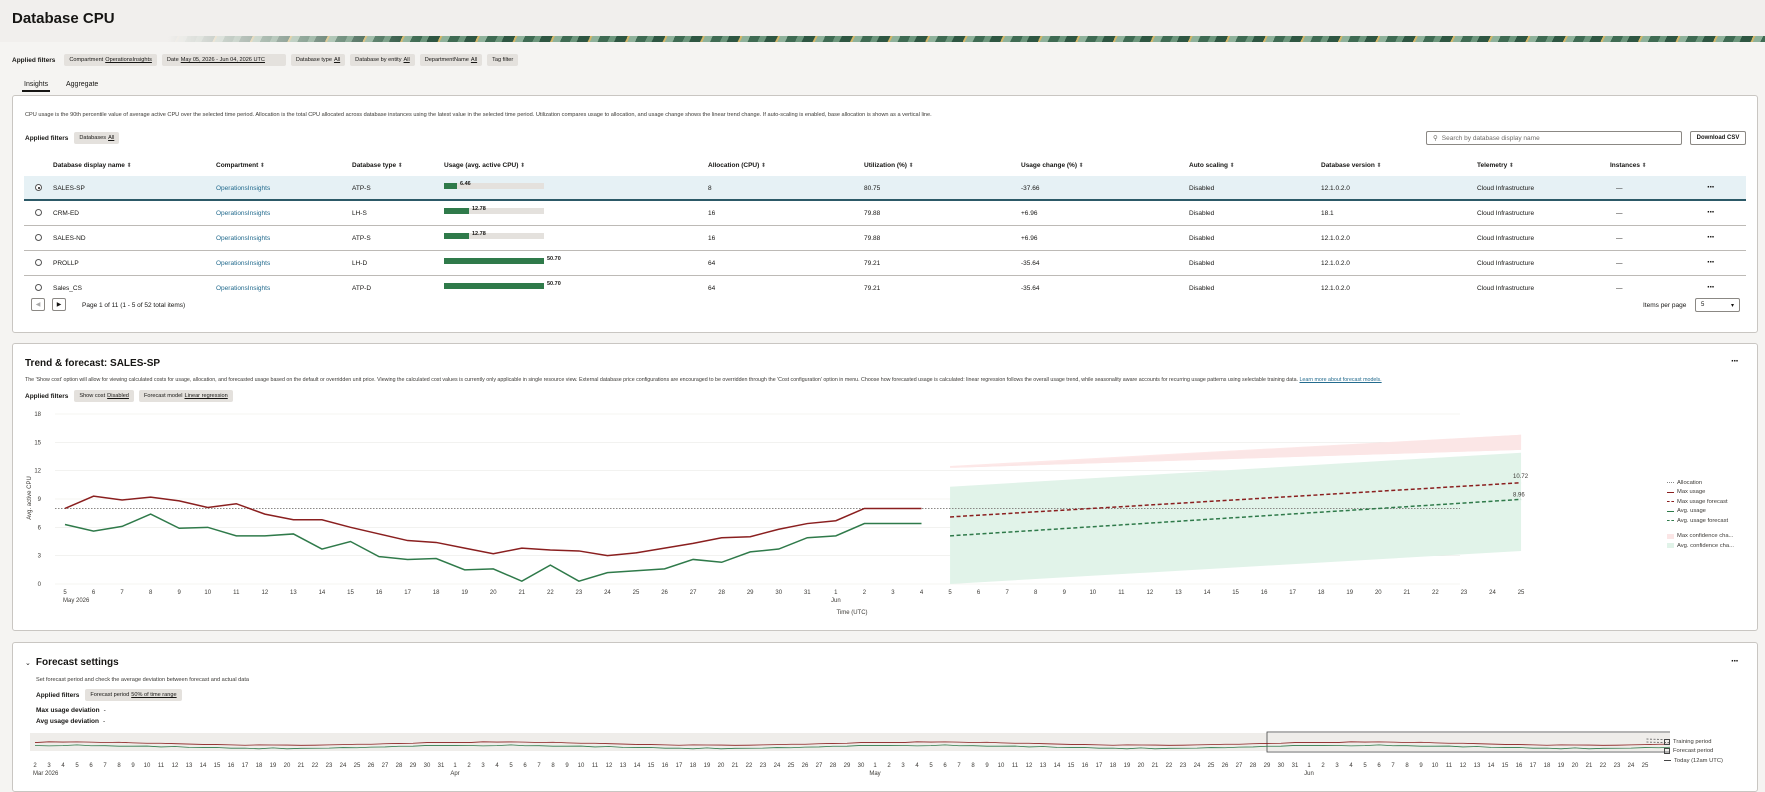 The height and width of the screenshot is (792, 1765). Describe the element at coordinates (833, 766) in the screenshot. I see `timeline-tick-label: 28` at that location.